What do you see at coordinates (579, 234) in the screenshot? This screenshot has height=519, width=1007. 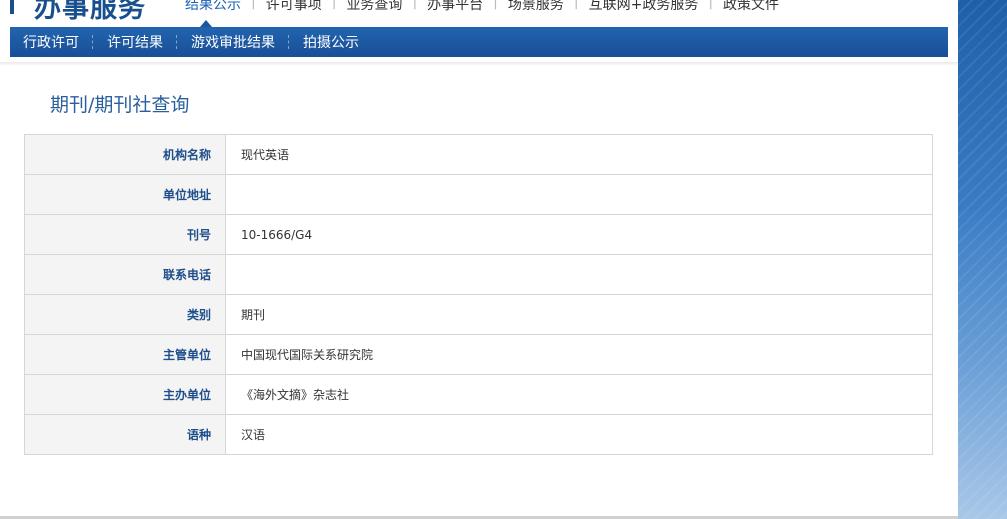 I see `field-value-issue-number: 10-1666/G4` at bounding box center [579, 234].